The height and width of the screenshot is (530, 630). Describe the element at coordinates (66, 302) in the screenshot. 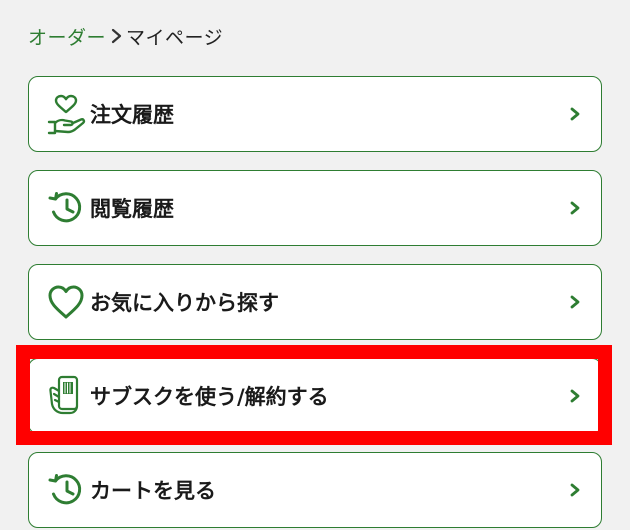

I see `heart-icon` at that location.